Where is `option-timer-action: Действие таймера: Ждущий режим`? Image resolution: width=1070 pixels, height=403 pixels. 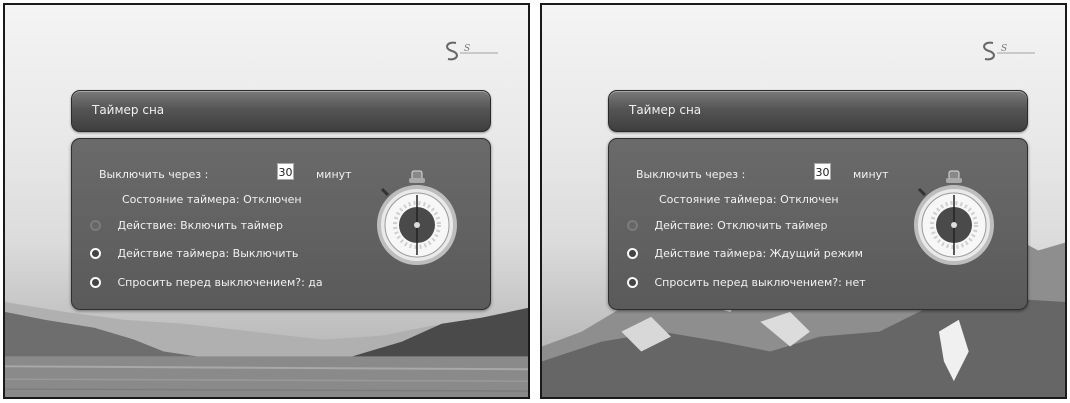 option-timer-action: Действие таймера: Ждущий режим is located at coordinates (745, 253).